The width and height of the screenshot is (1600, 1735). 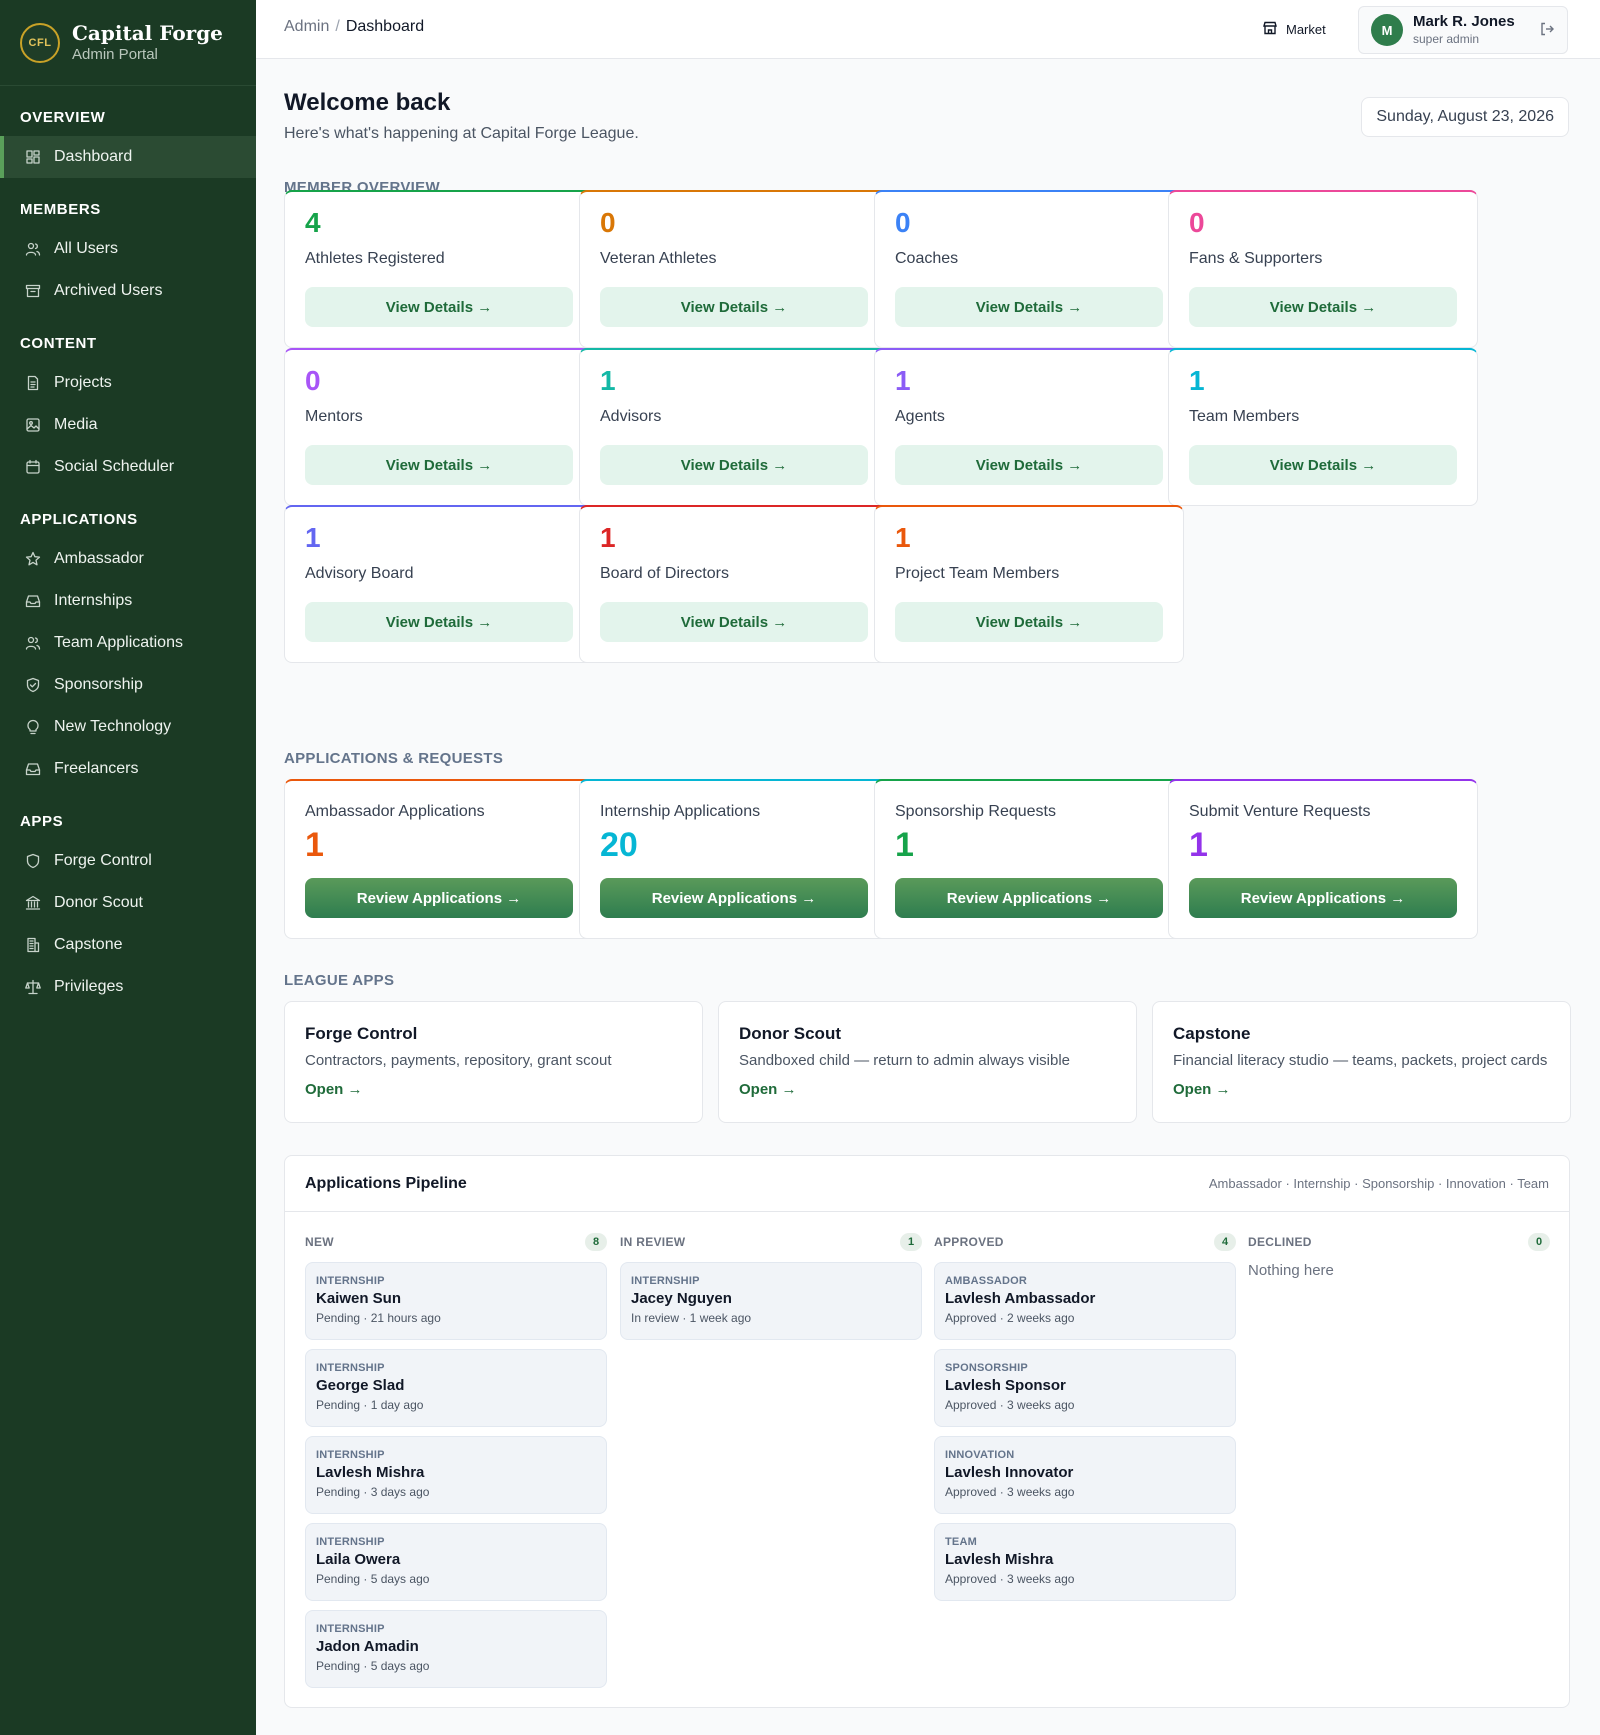 I want to click on user-menu: M Mark R. Jones super admin, so click(x=1463, y=30).